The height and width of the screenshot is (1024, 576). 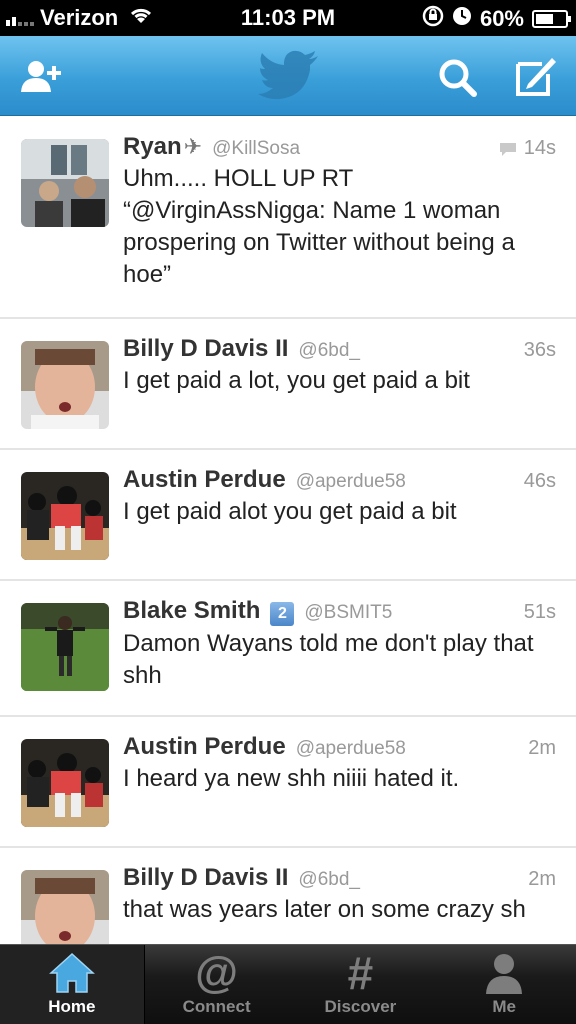 What do you see at coordinates (507, 149) in the screenshot?
I see `speech-bubble-icon` at bounding box center [507, 149].